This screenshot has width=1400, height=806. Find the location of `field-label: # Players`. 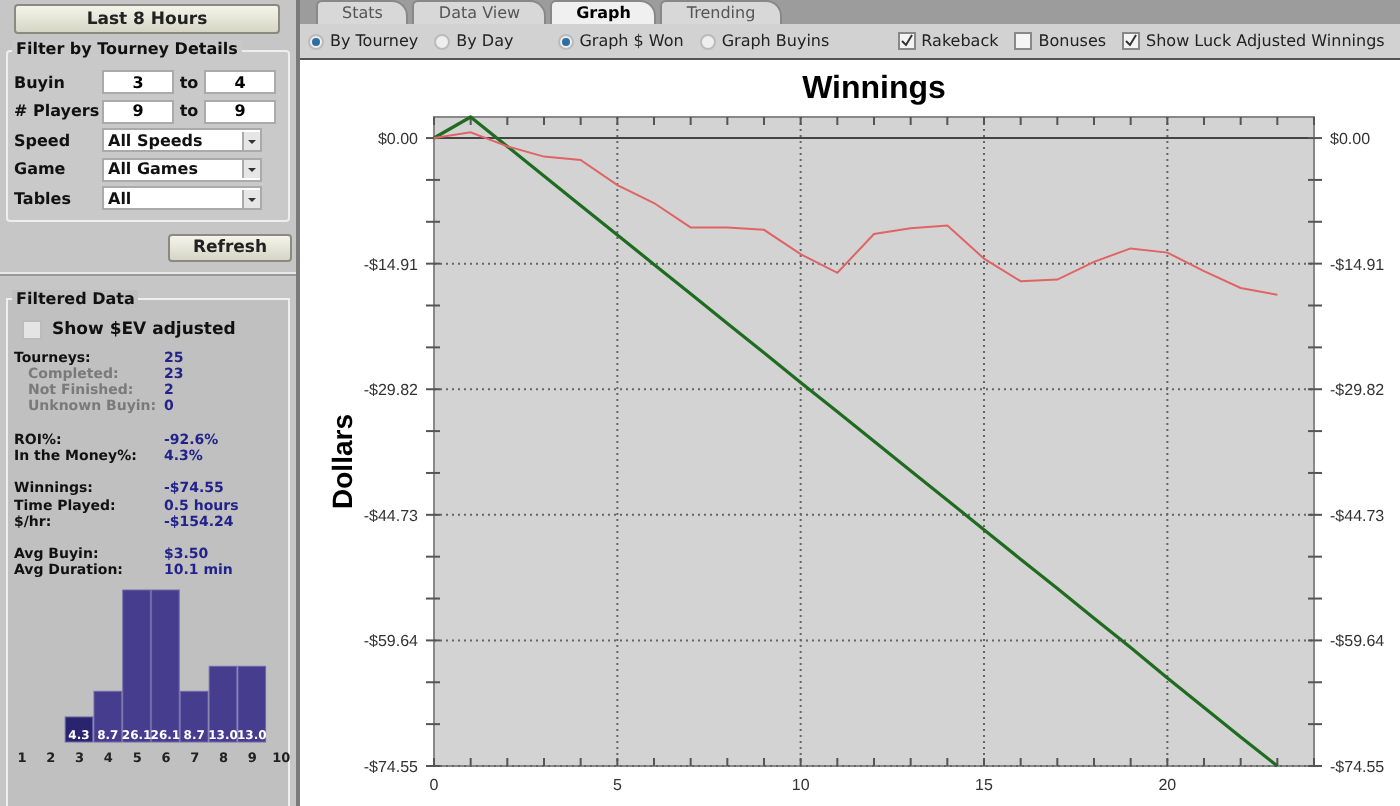

field-label: # Players is located at coordinates (58, 111).